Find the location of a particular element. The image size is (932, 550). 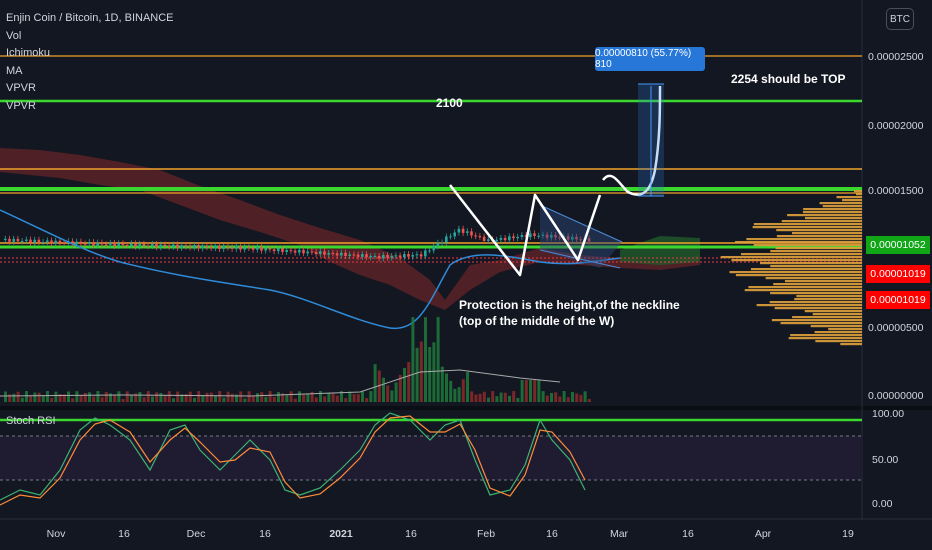

legend-indicator: Ichimoku is located at coordinates (90, 54).